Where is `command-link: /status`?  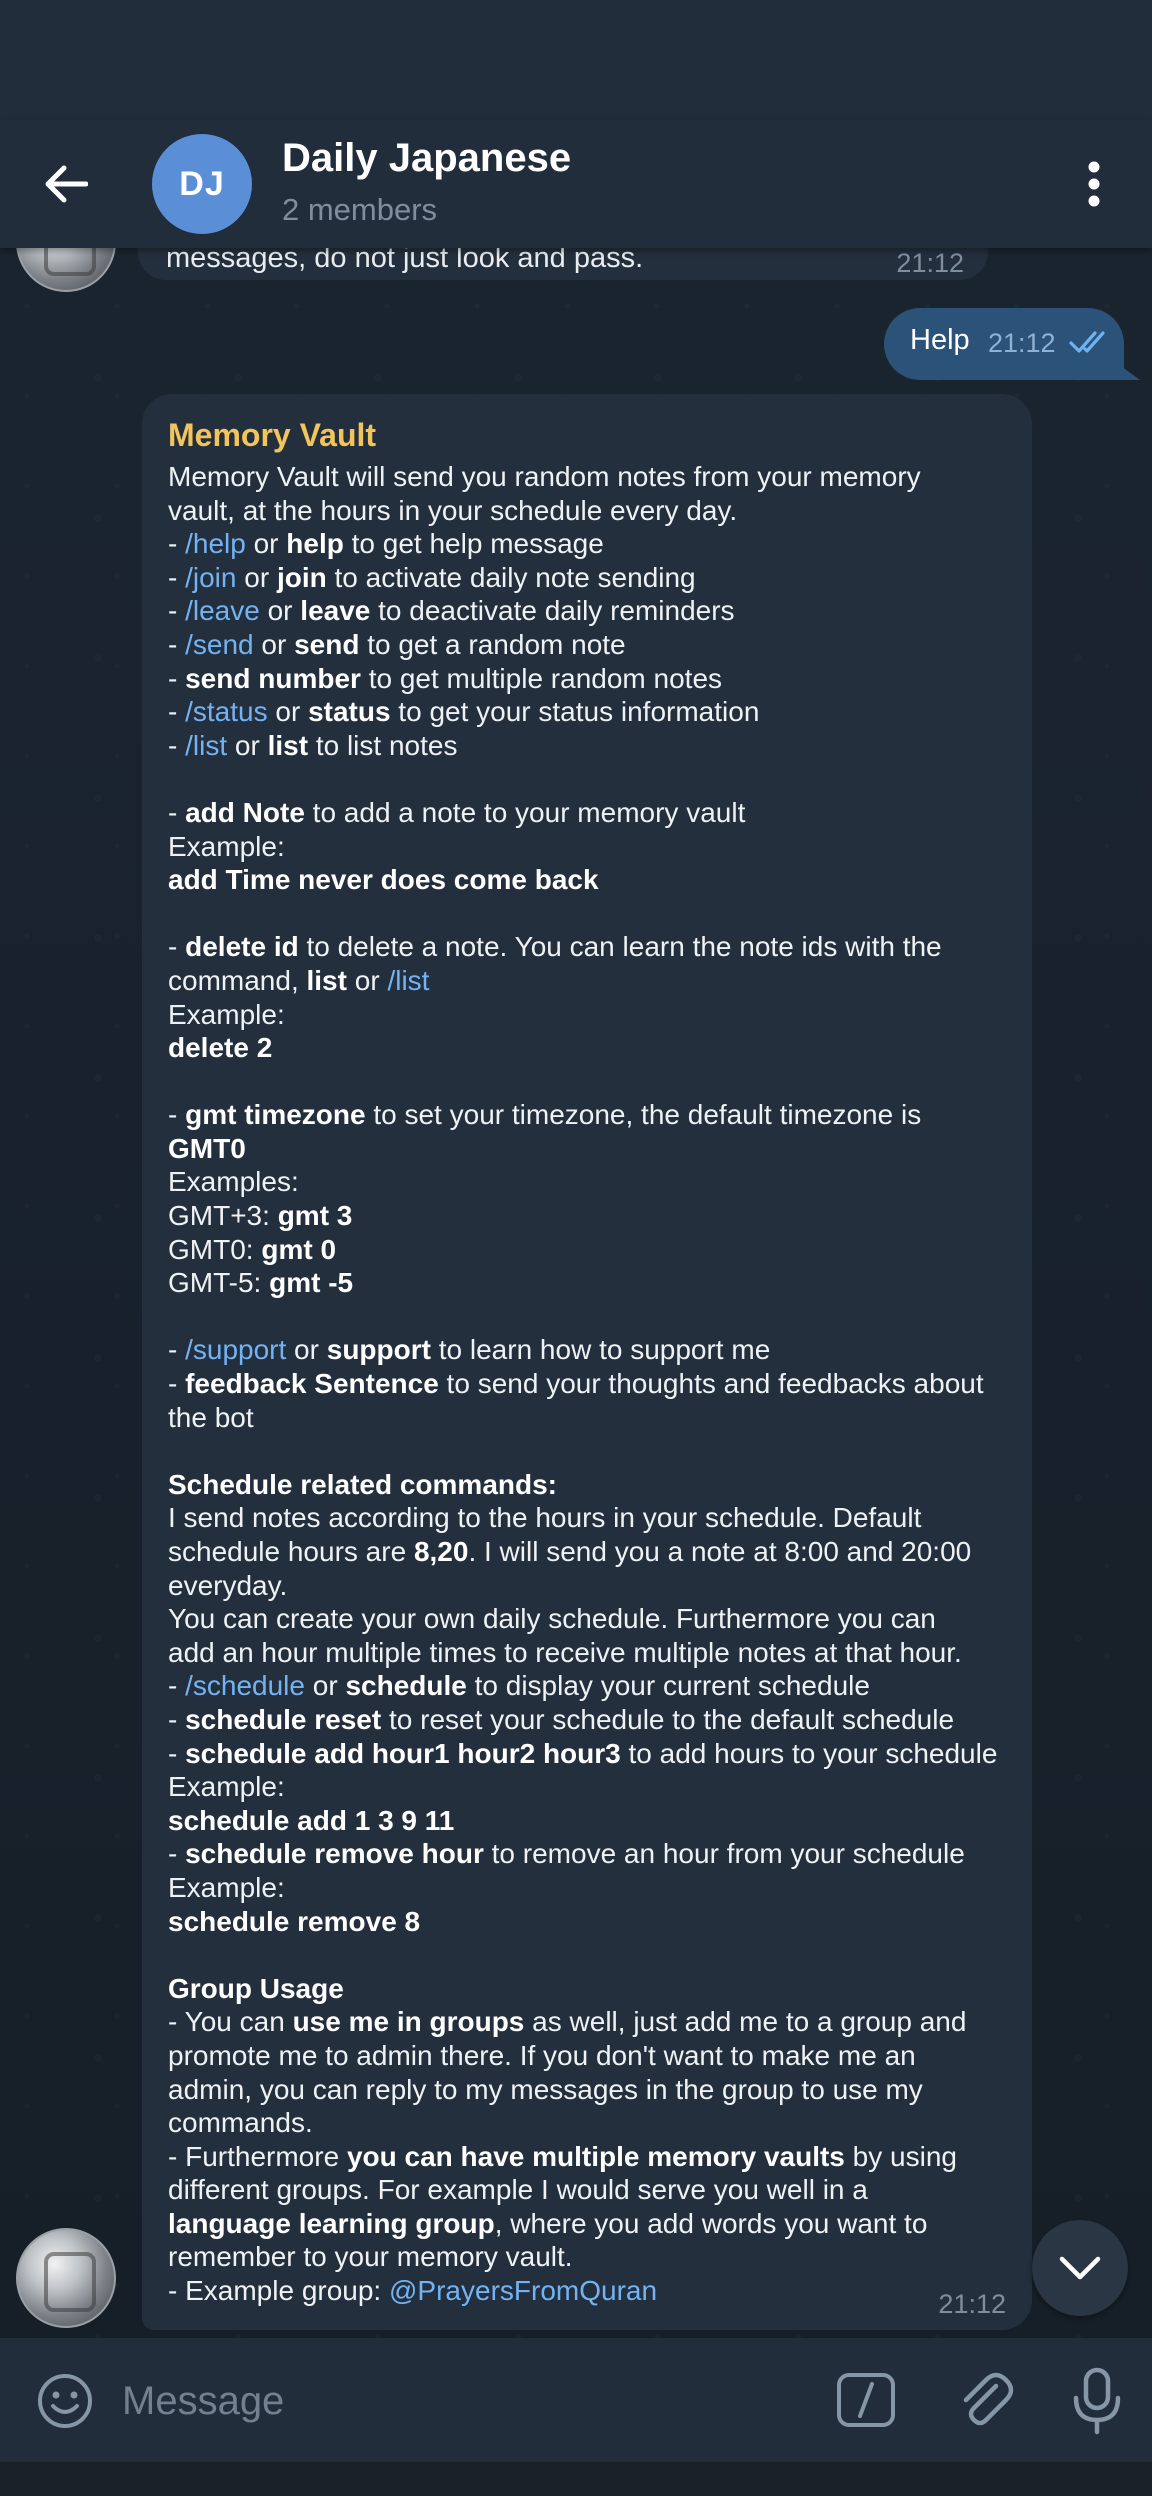
command-link: /status is located at coordinates (226, 711).